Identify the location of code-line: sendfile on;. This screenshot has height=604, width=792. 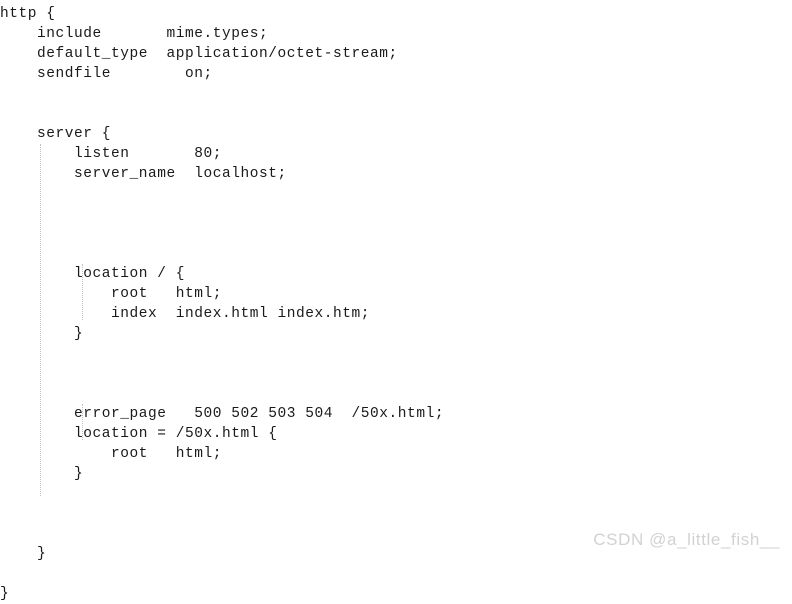
(106, 74).